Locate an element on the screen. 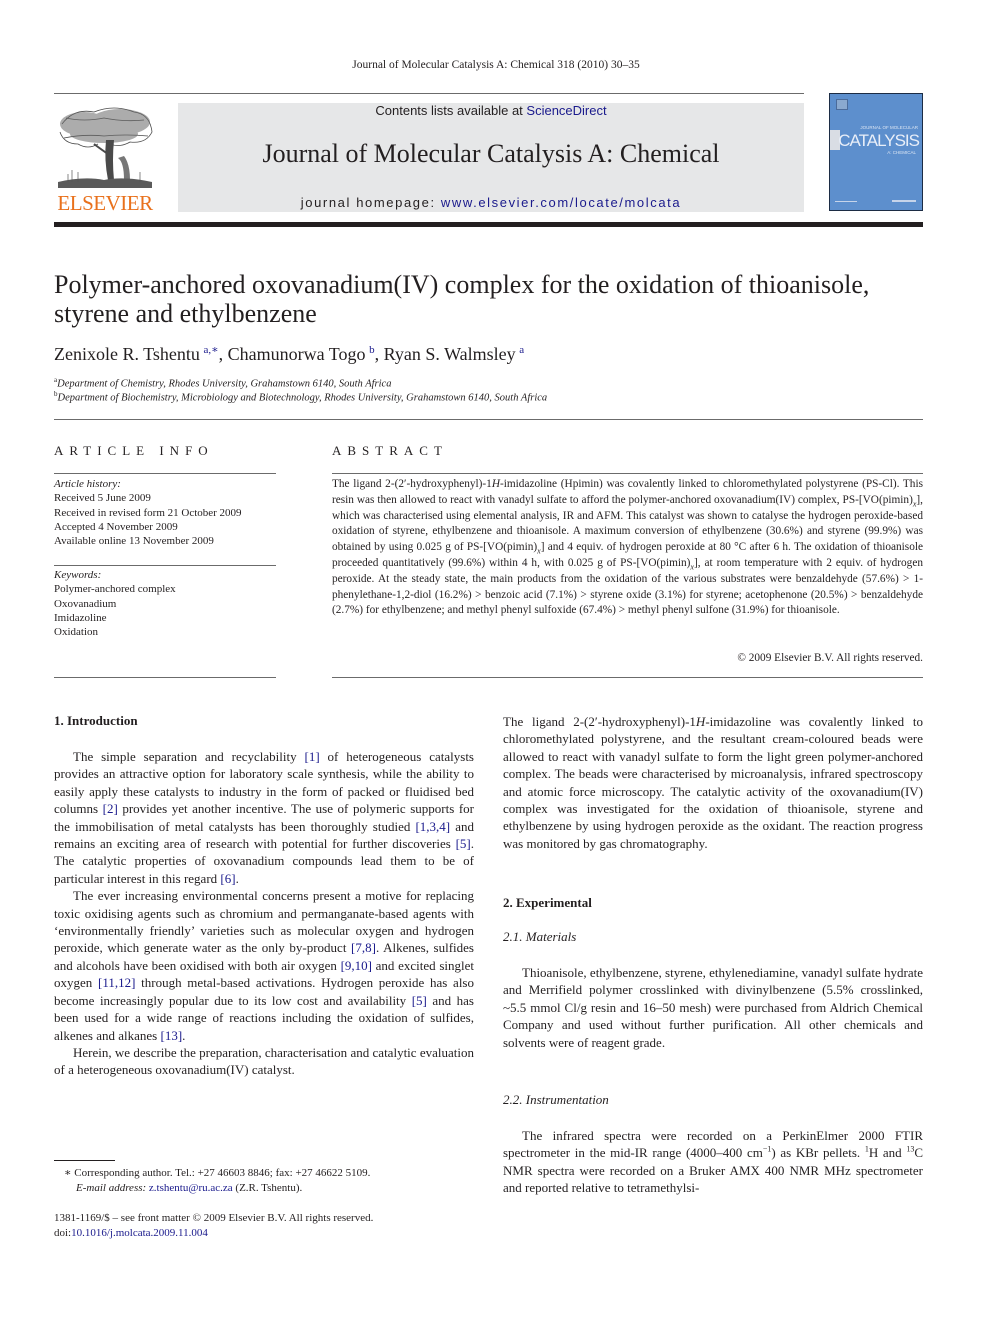 Image resolution: width=992 pixels, height=1323 pixels. author-name: Chamunorwa Togo is located at coordinates (297, 354).